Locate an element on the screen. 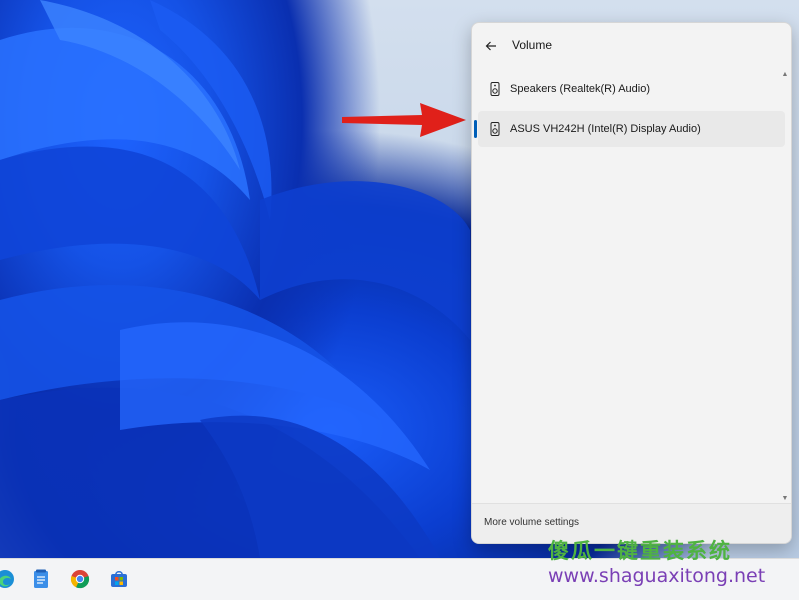  scrollbar: ▲ ▼ is located at coordinates (785, 287).